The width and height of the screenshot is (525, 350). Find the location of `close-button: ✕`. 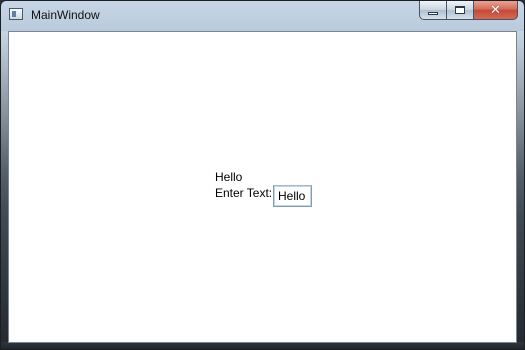

close-button: ✕ is located at coordinates (495, 10).